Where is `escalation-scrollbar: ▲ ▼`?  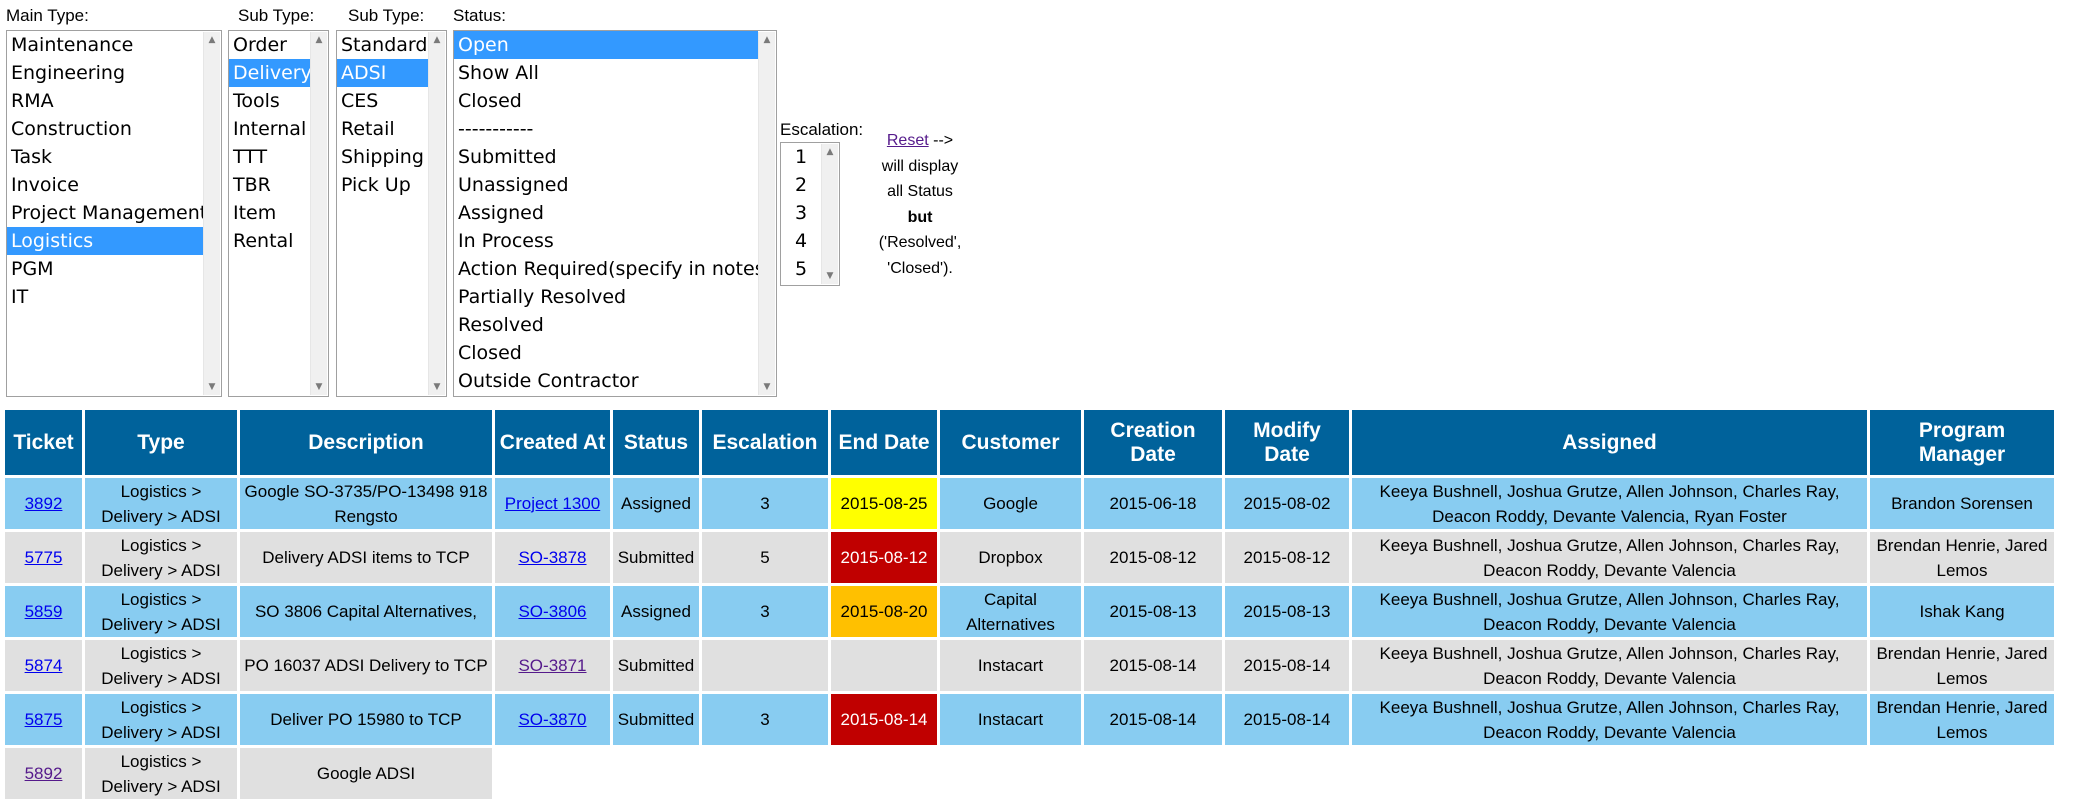
escalation-scrollbar: ▲ ▼ is located at coordinates (829, 214).